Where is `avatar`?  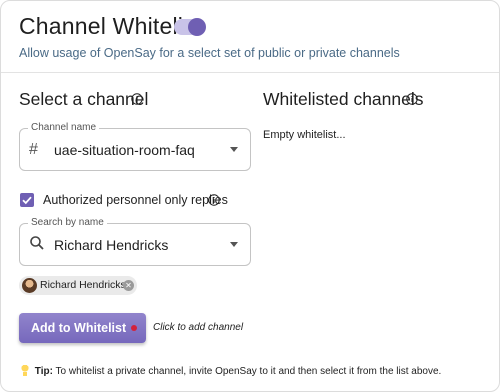
avatar is located at coordinates (29, 285).